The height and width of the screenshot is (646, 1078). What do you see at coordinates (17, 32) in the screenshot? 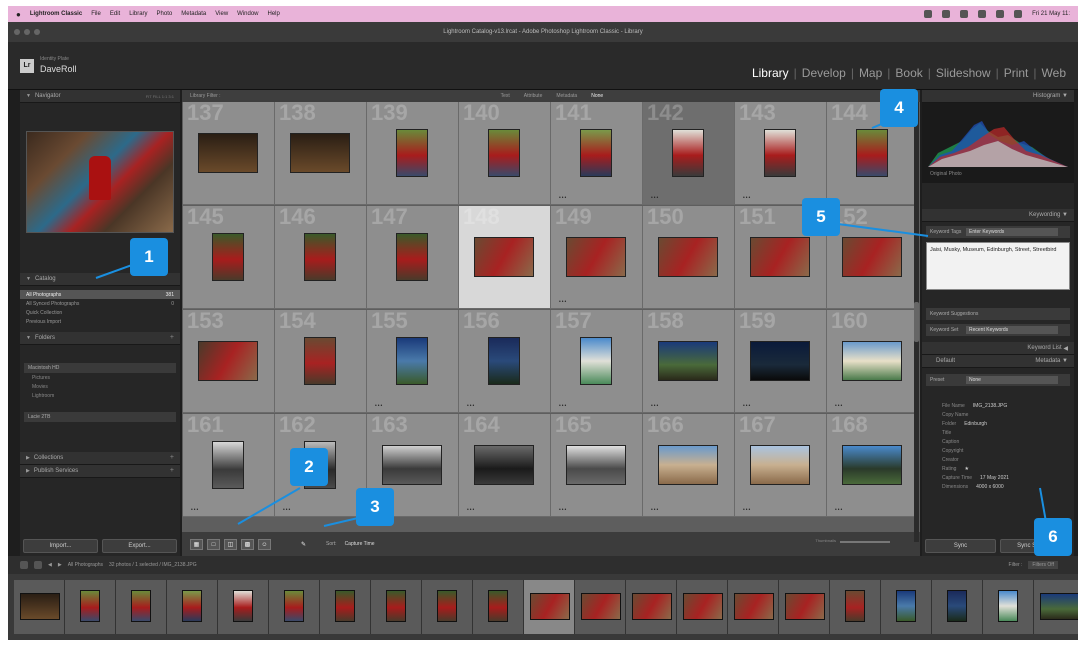
I see `close-button` at bounding box center [17, 32].